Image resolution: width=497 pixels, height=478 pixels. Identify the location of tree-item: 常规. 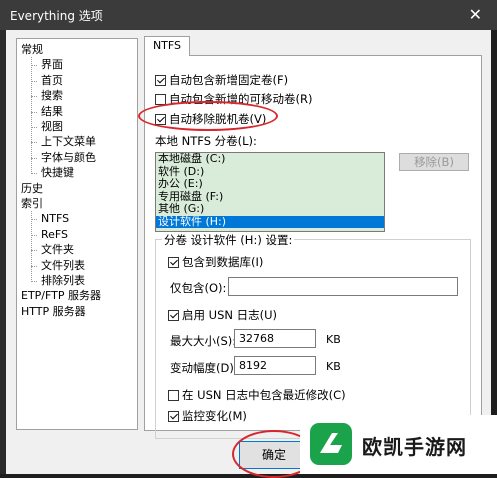
(32, 50).